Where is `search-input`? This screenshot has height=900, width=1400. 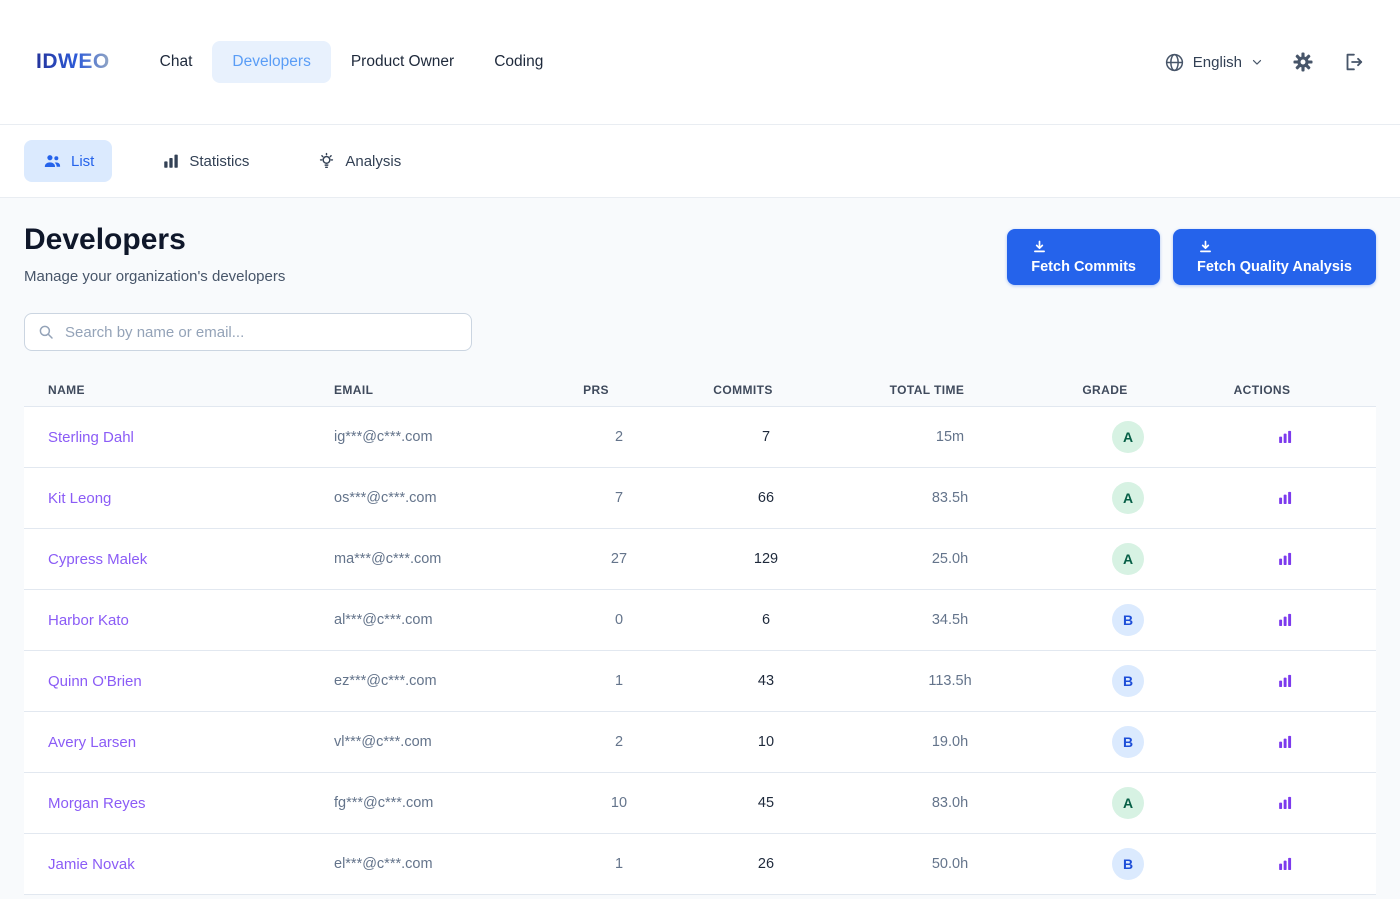
search-input is located at coordinates (248, 332).